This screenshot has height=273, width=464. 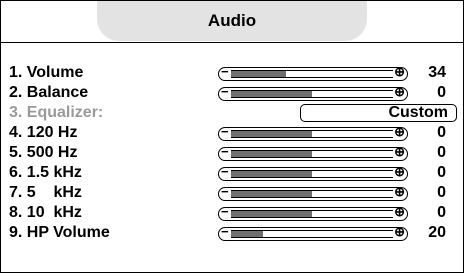 I want to click on menu-row-value: 34, so click(x=437, y=72).